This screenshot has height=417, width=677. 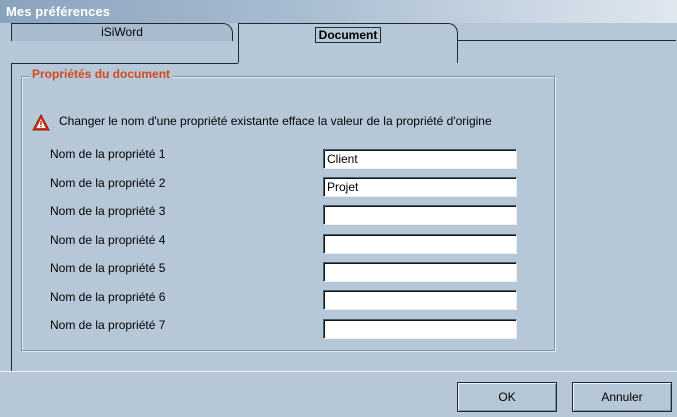 What do you see at coordinates (420, 244) in the screenshot?
I see `property-4-input` at bounding box center [420, 244].